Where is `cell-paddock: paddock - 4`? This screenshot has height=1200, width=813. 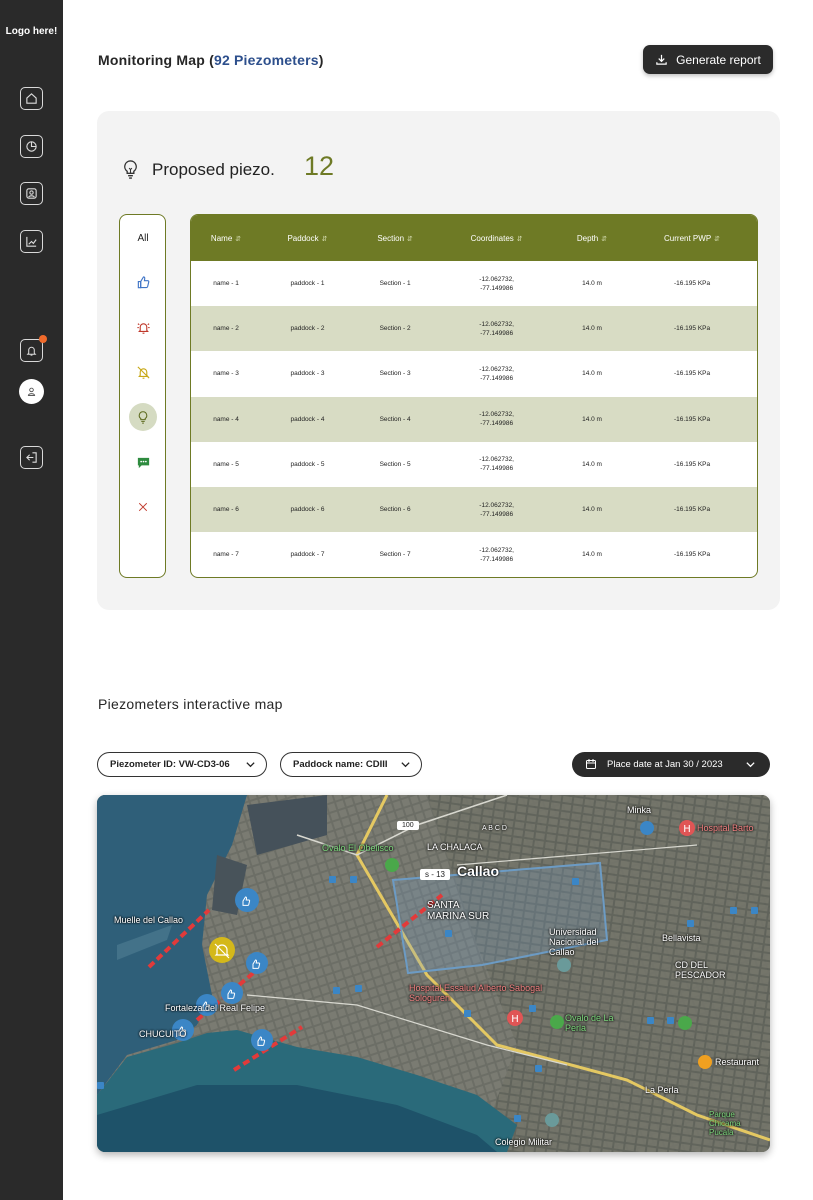
cell-paddock: paddock - 4 is located at coordinates (307, 419).